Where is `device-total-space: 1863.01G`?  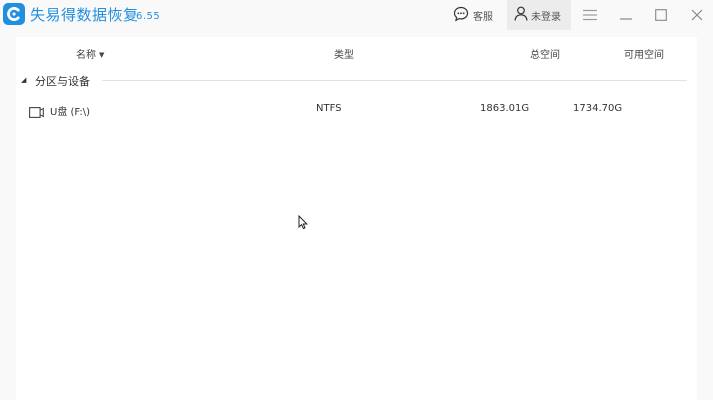 device-total-space: 1863.01G is located at coordinates (505, 108).